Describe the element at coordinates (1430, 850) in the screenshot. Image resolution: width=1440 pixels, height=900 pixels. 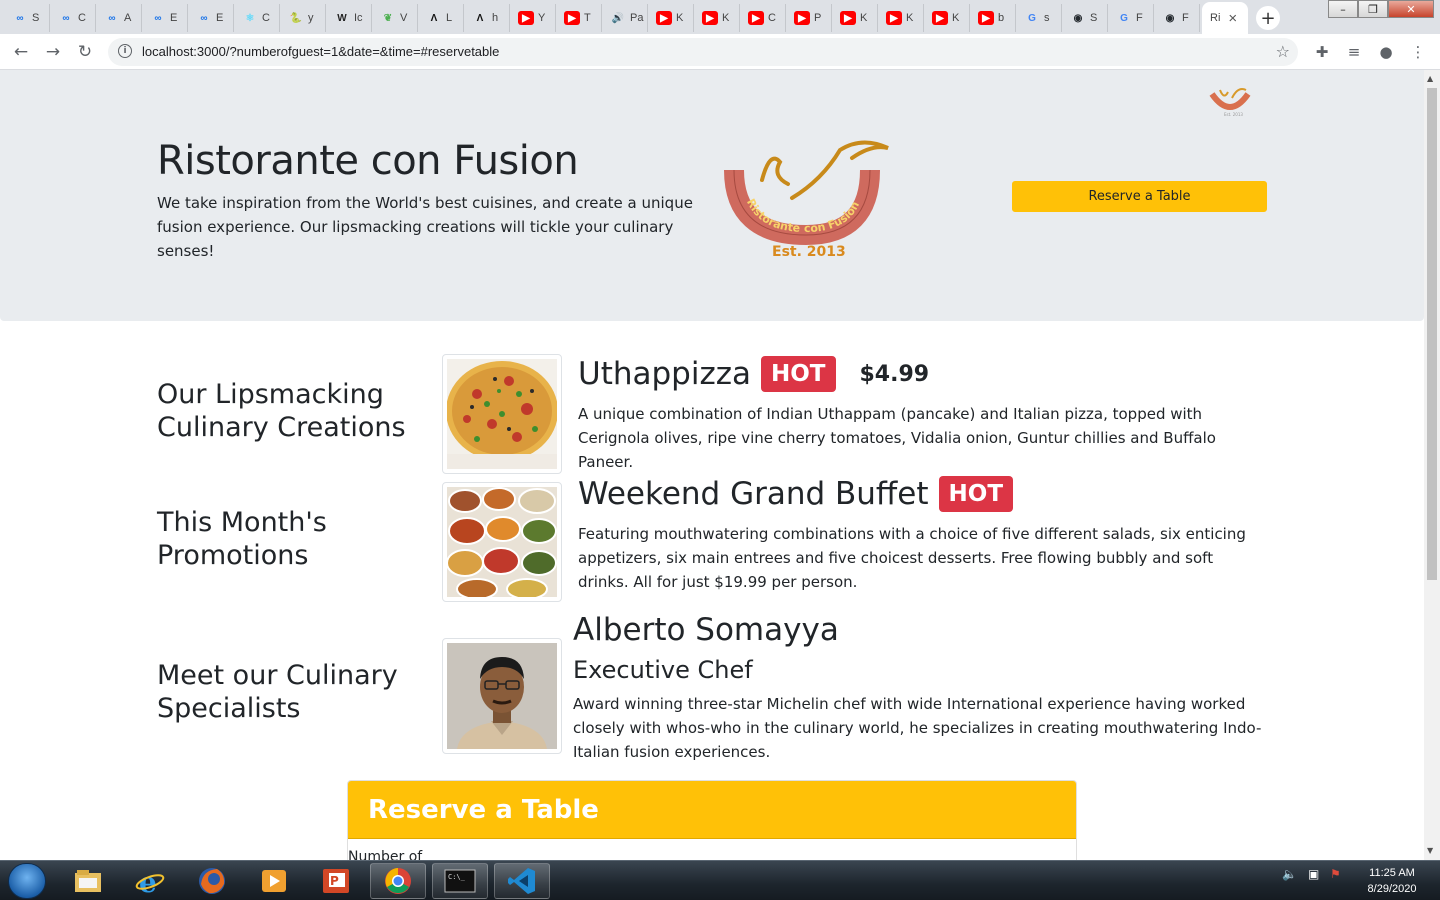
I see `scroll-down-icon: ▼` at that location.